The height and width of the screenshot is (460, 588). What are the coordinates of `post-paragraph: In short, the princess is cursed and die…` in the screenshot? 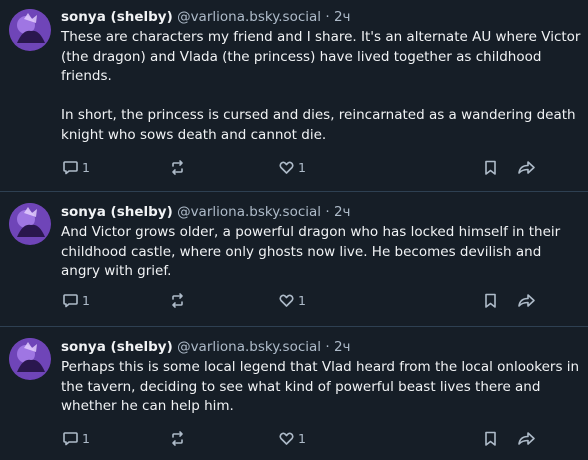 It's located at (318, 125).